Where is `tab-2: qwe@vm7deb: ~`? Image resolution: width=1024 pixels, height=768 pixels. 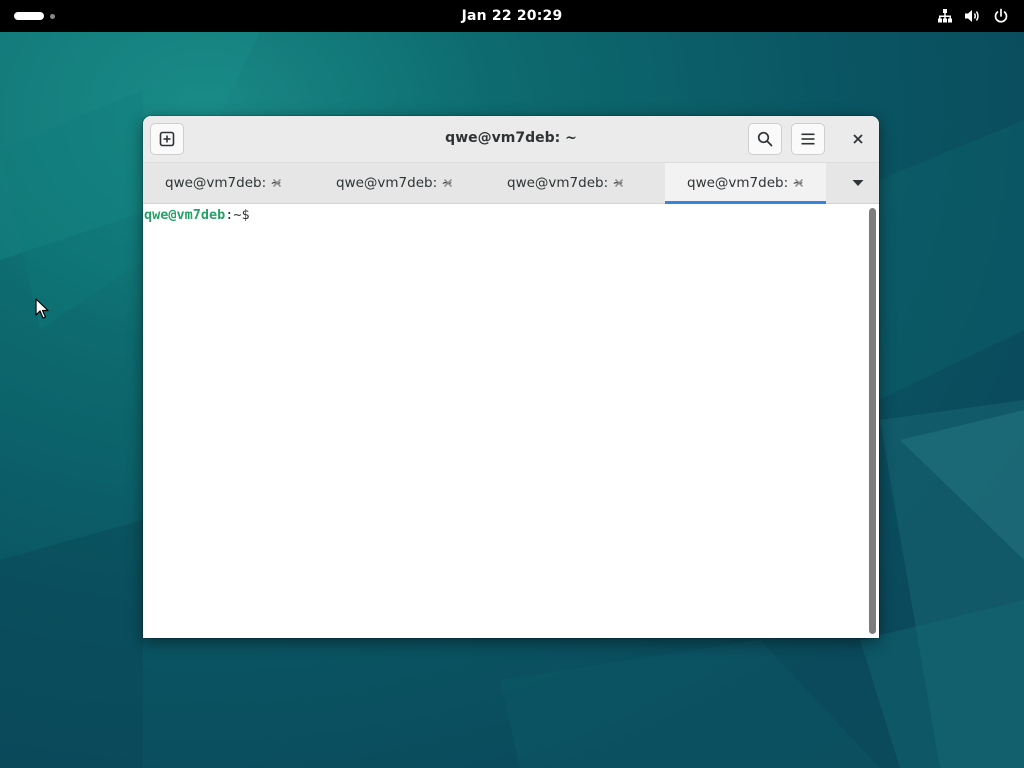 tab-2: qwe@vm7deb: ~ is located at coordinates (394, 183).